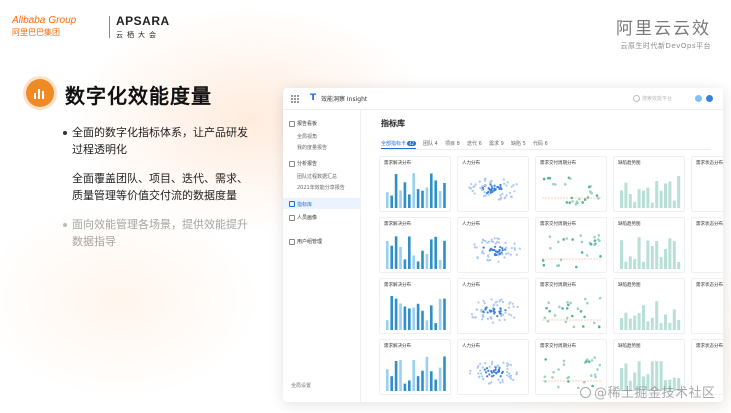 This screenshot has height=413, width=731. I want to click on tab-all: 全部指标卡 42, so click(399, 144).